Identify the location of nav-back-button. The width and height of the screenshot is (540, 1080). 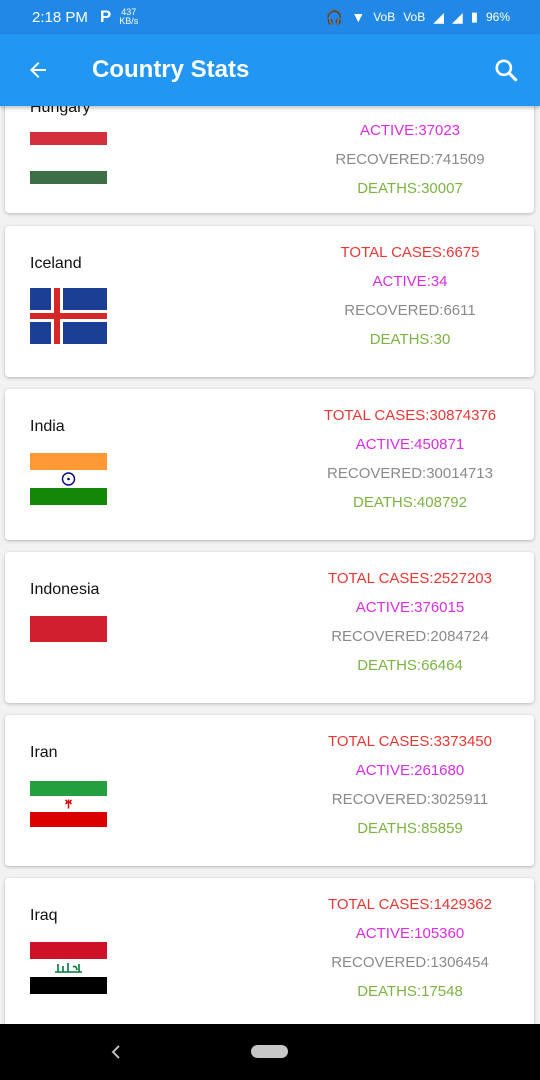
(116, 1052).